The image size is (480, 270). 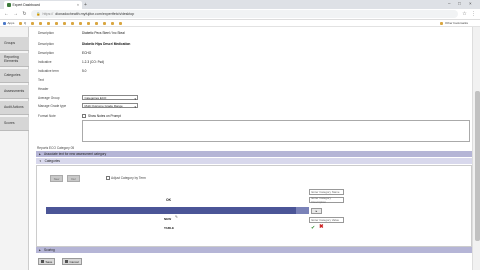 What do you see at coordinates (26, 5) in the screenshot?
I see `tab-title: Expert Dashboard` at bounding box center [26, 5].